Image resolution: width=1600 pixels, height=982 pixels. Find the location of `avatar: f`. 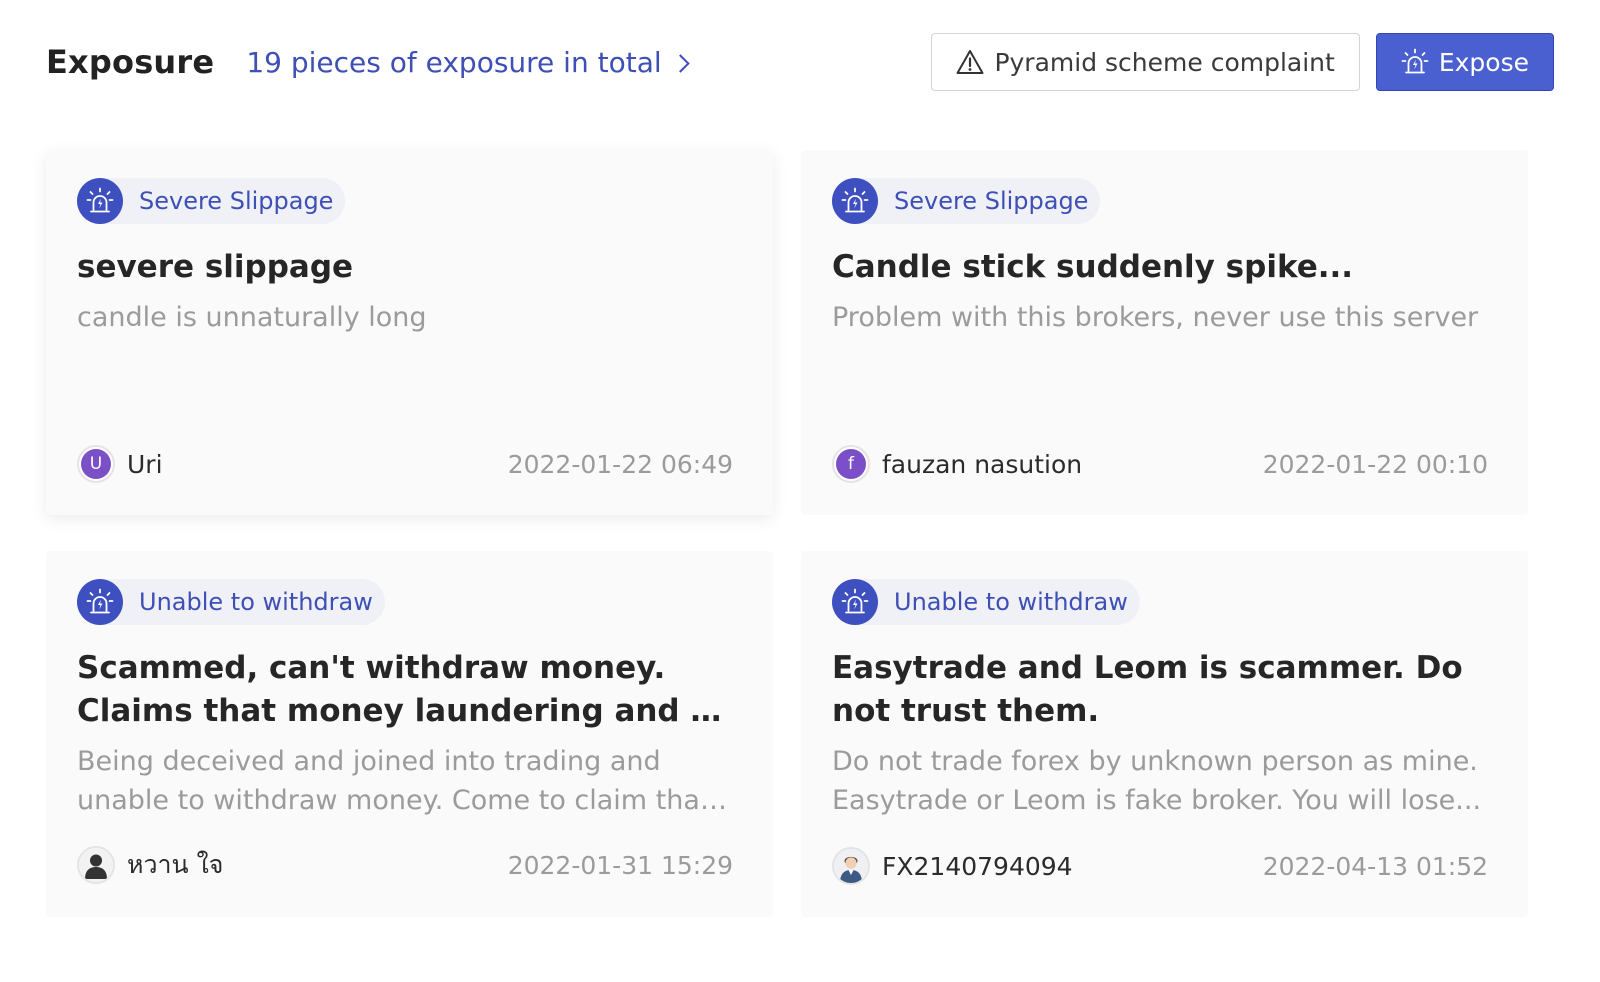

avatar: f is located at coordinates (851, 464).